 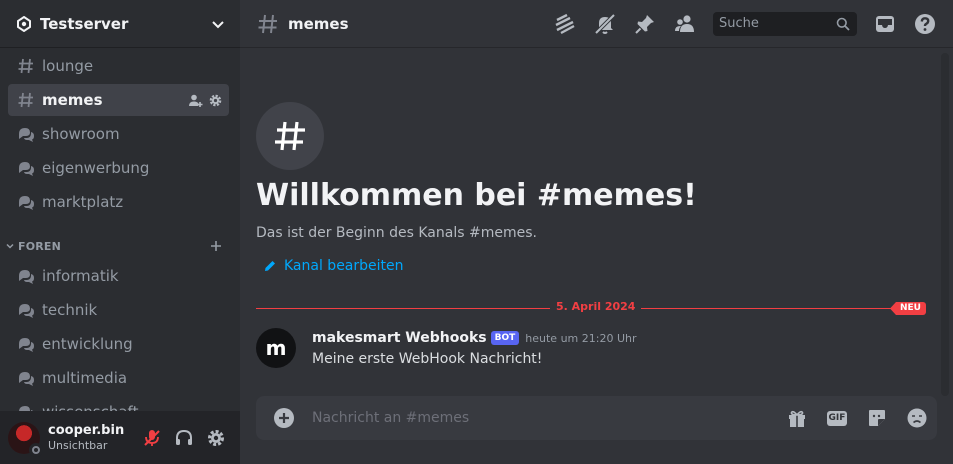 I want to click on gif-icon: GIF, so click(x=837, y=418).